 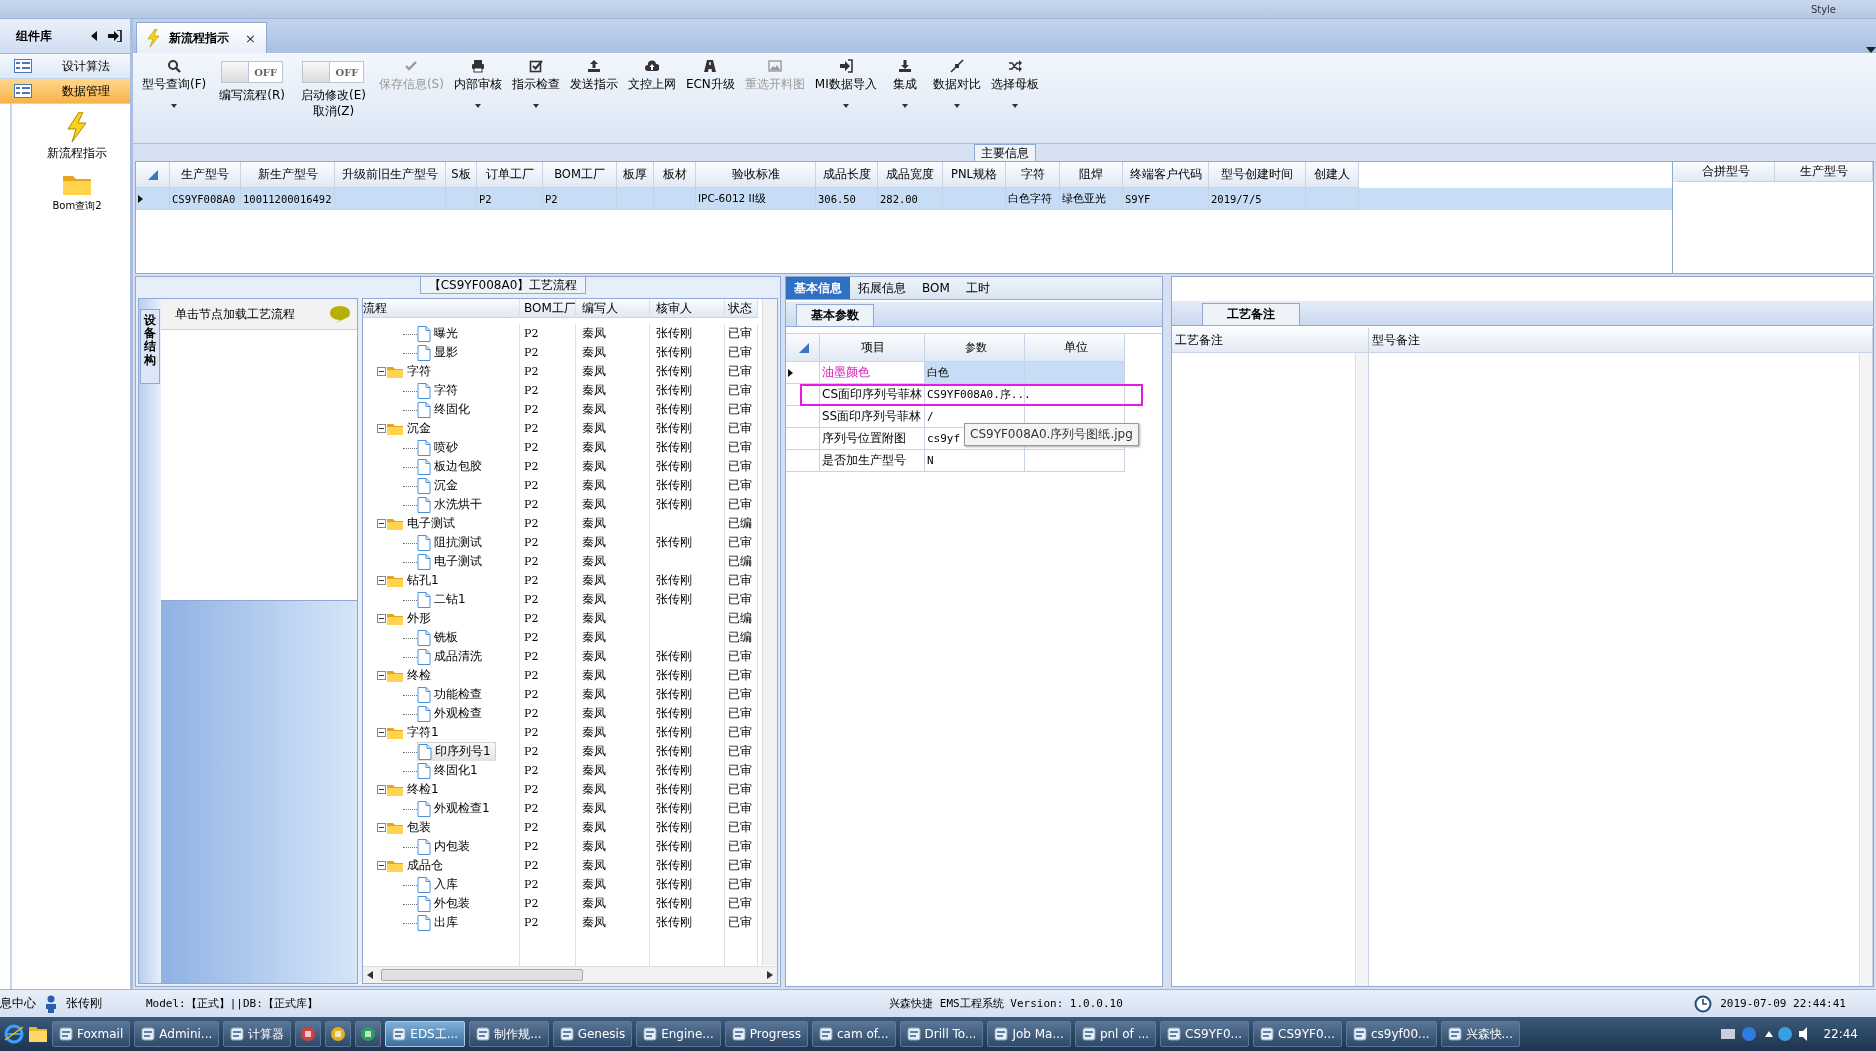 What do you see at coordinates (443, 599) in the screenshot?
I see `tree-node: 二钻1` at bounding box center [443, 599].